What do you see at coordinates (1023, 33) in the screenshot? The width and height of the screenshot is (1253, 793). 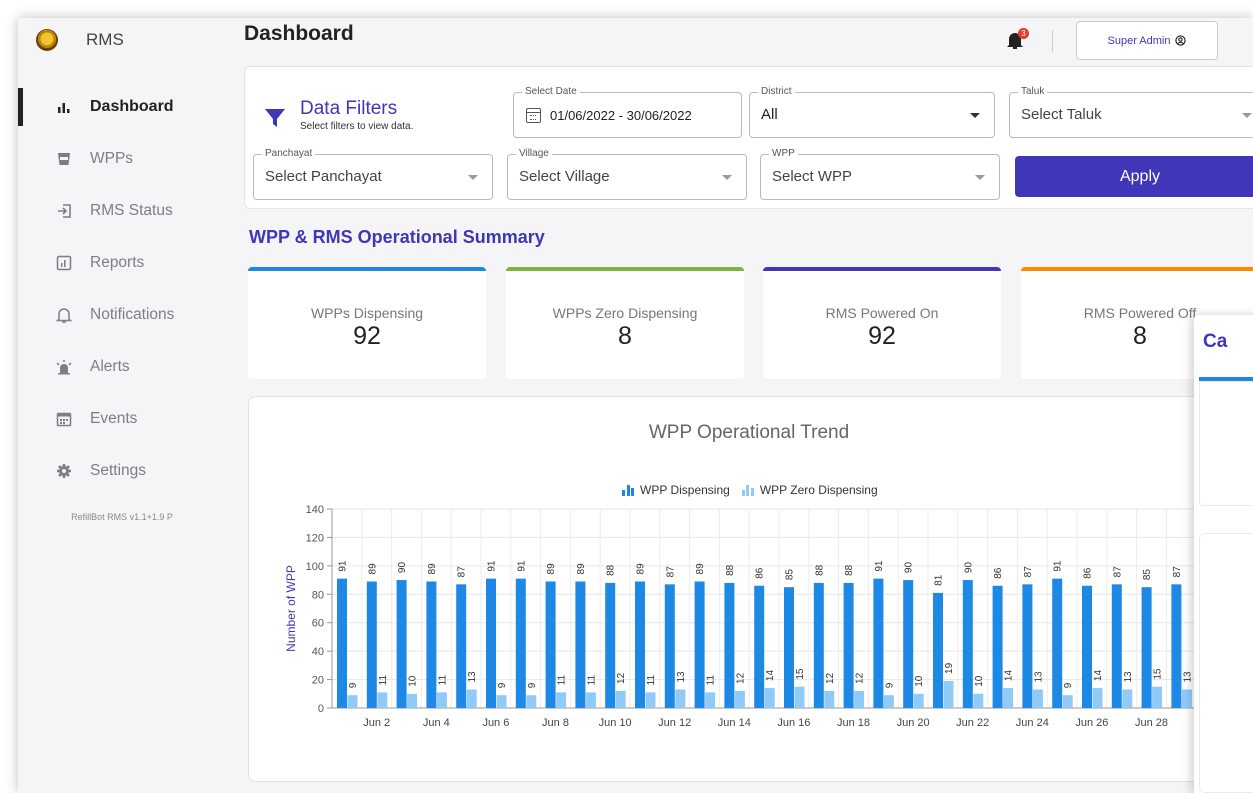 I see `notification-badge: 3` at bounding box center [1023, 33].